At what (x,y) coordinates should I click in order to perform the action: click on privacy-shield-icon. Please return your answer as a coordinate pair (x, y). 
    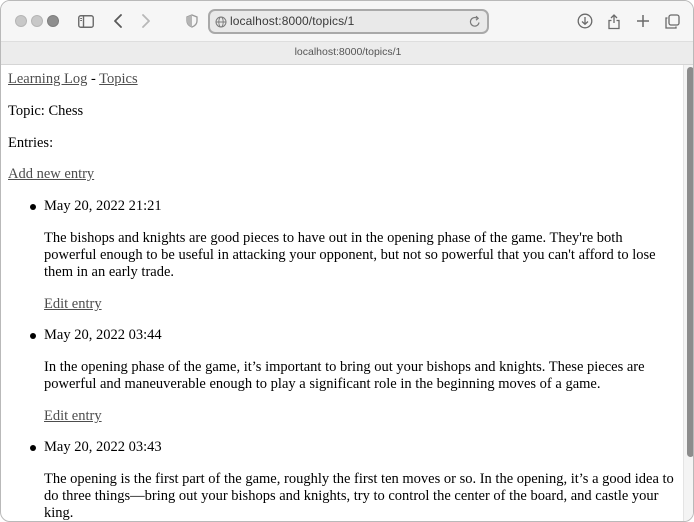
    Looking at the image, I should click on (192, 21).